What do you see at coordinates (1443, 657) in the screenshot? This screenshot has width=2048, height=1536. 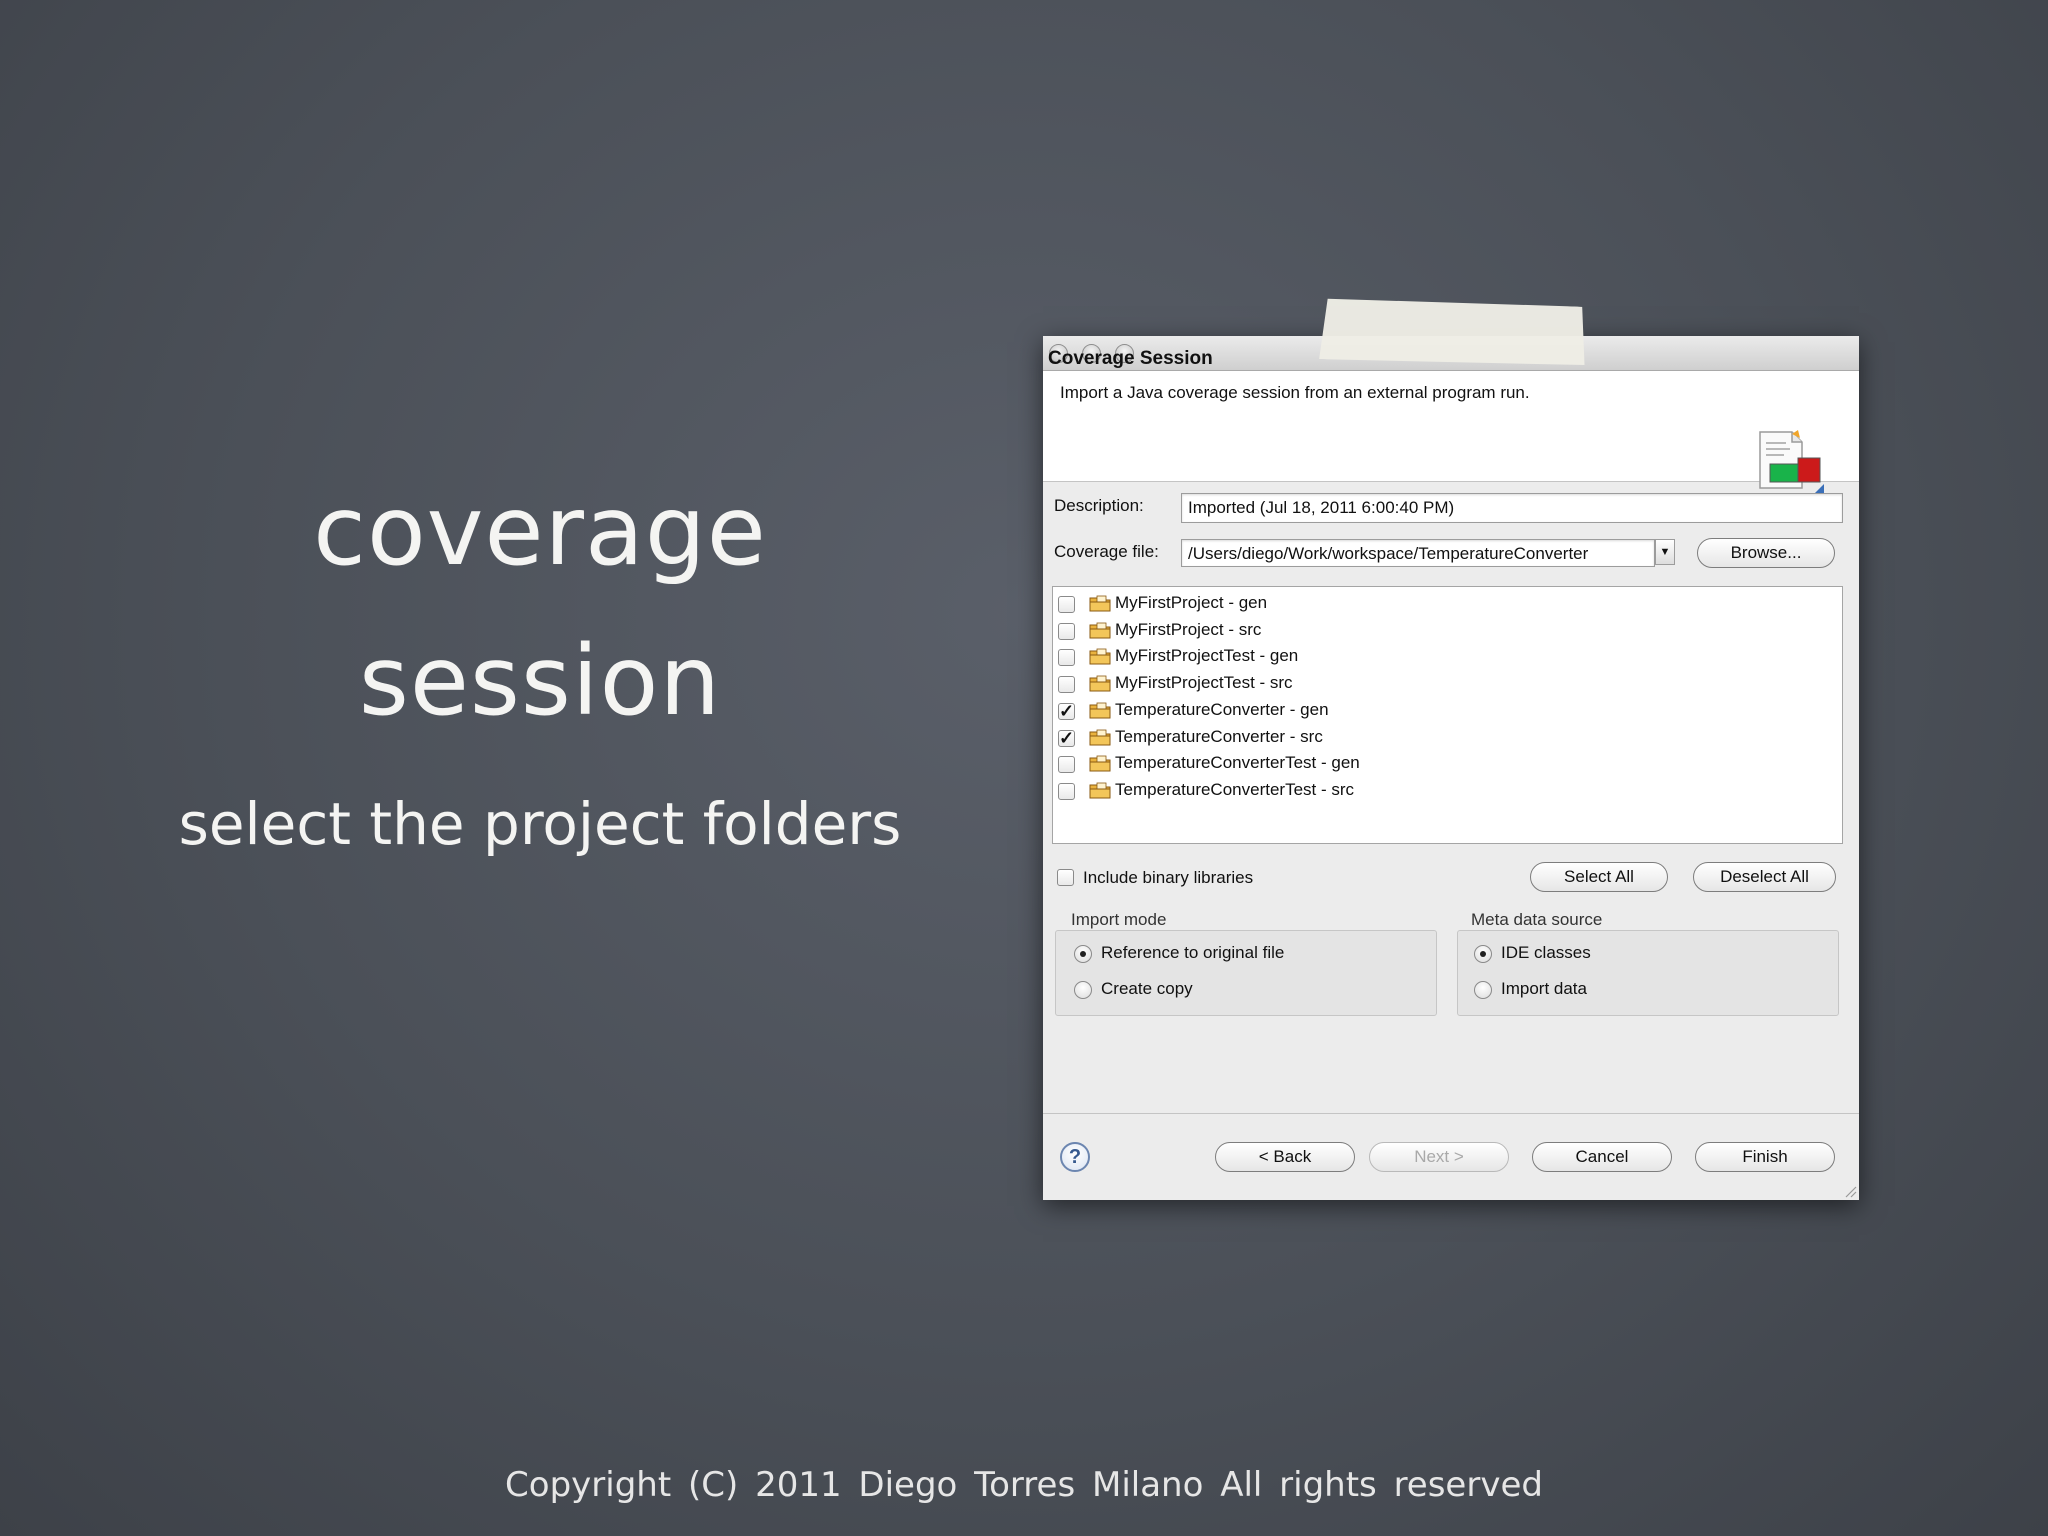 I see `list-item: MyFirstProjectTest - gen` at bounding box center [1443, 657].